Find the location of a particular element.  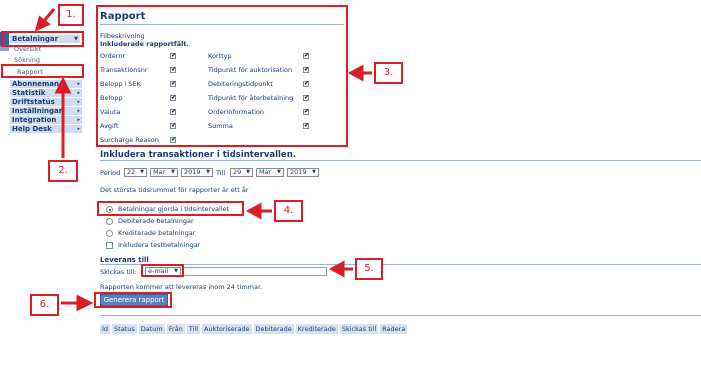

arrow-6-head is located at coordinates (85, 303).